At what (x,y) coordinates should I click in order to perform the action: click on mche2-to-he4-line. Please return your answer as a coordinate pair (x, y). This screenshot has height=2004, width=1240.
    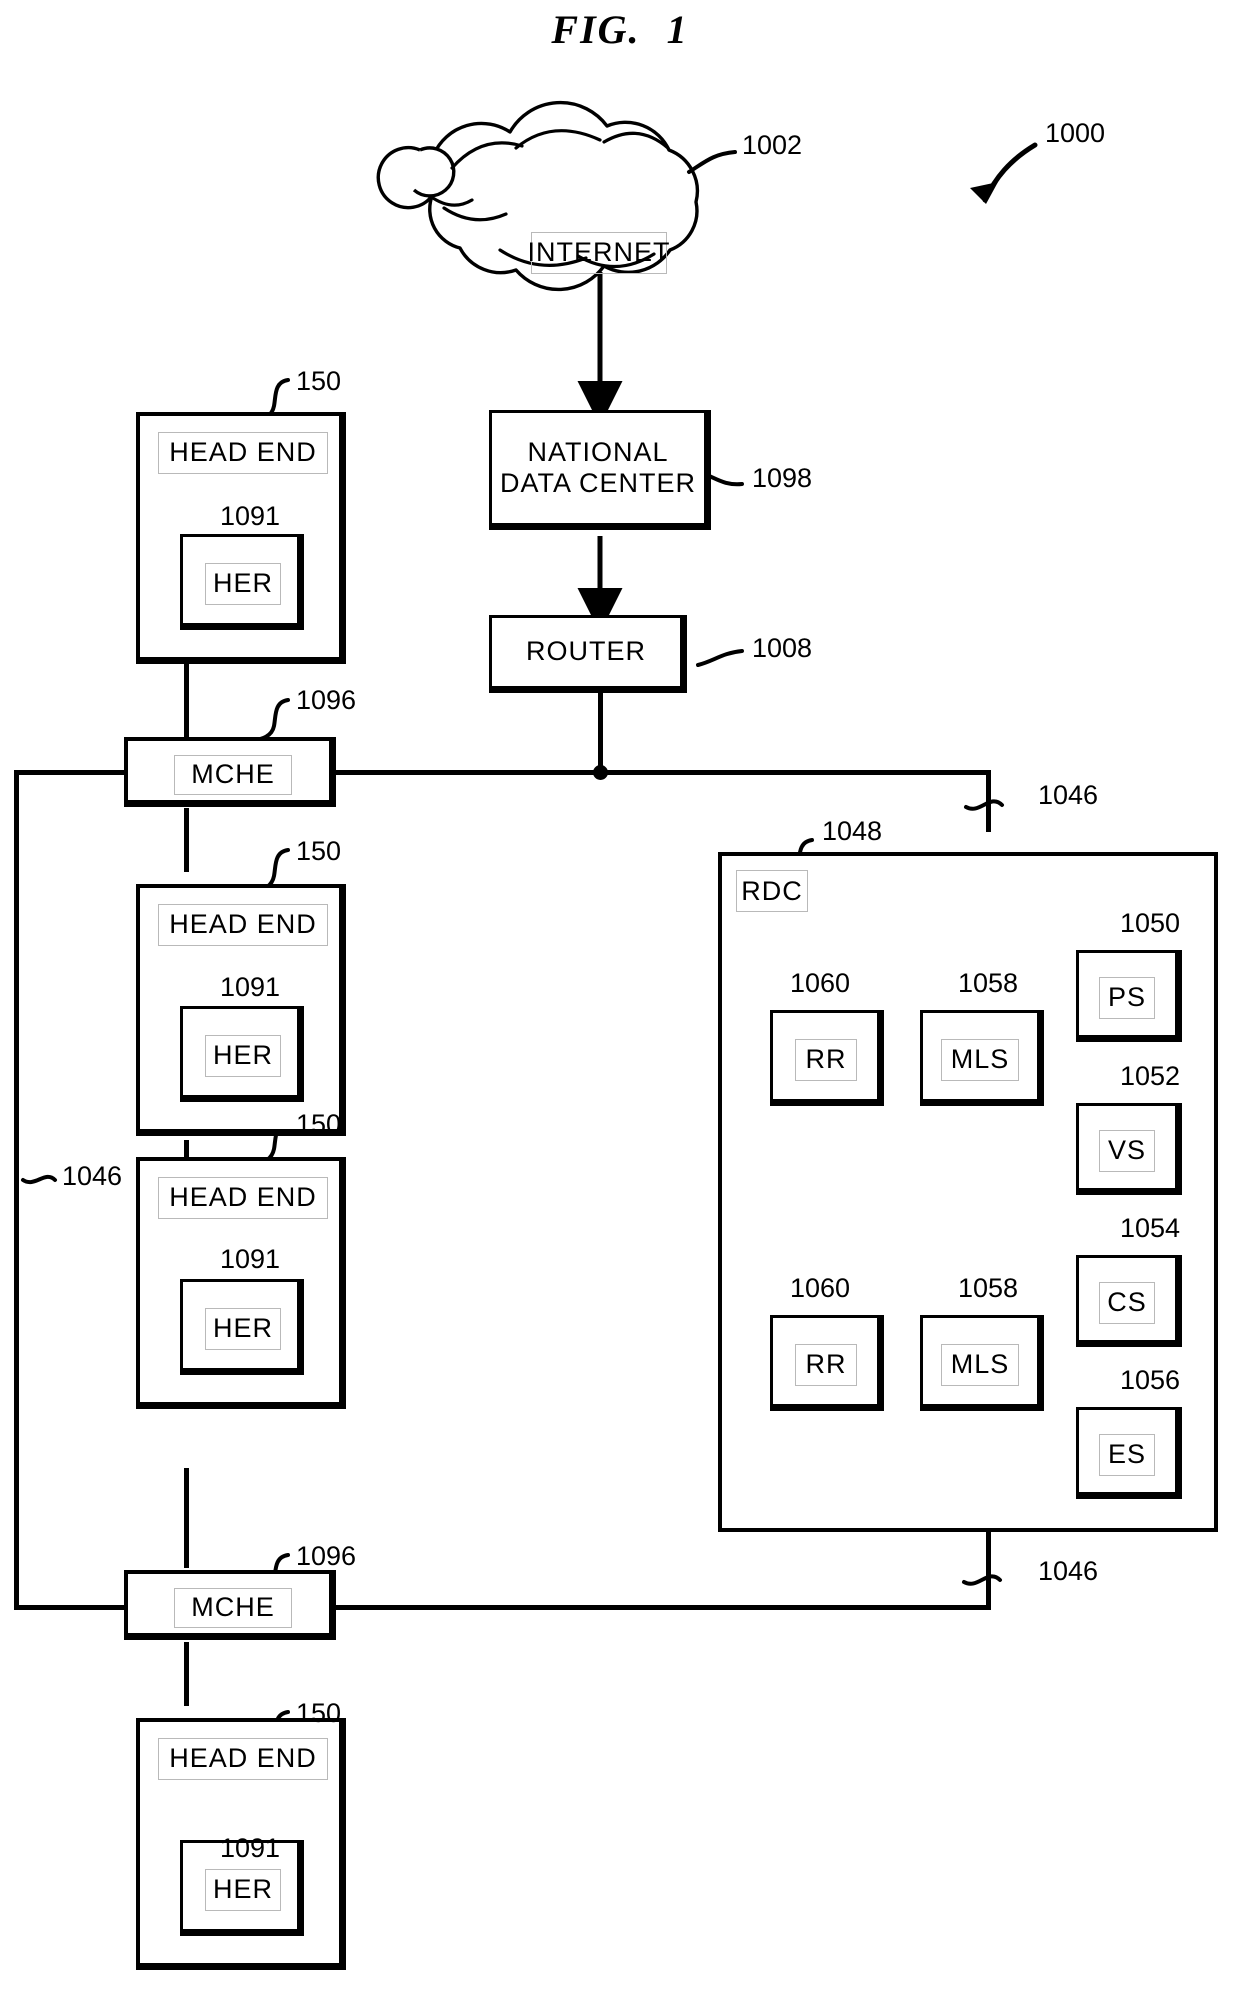
    Looking at the image, I should click on (186, 1674).